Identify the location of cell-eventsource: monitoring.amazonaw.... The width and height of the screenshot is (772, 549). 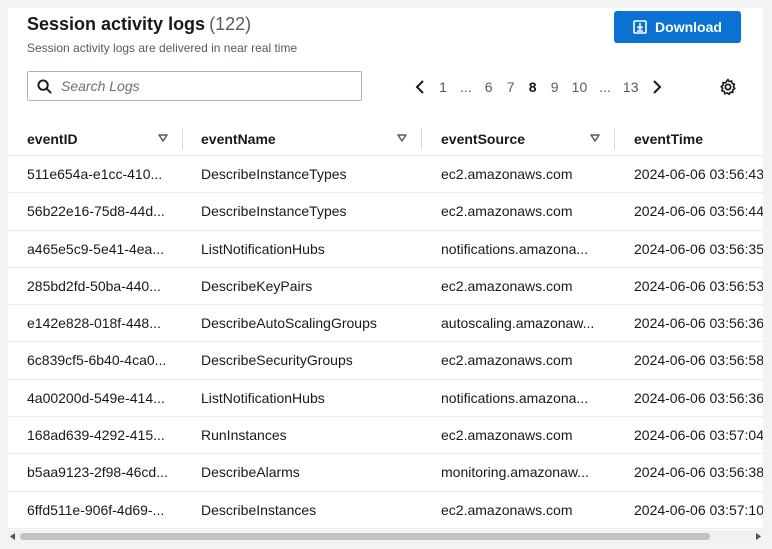
(515, 472).